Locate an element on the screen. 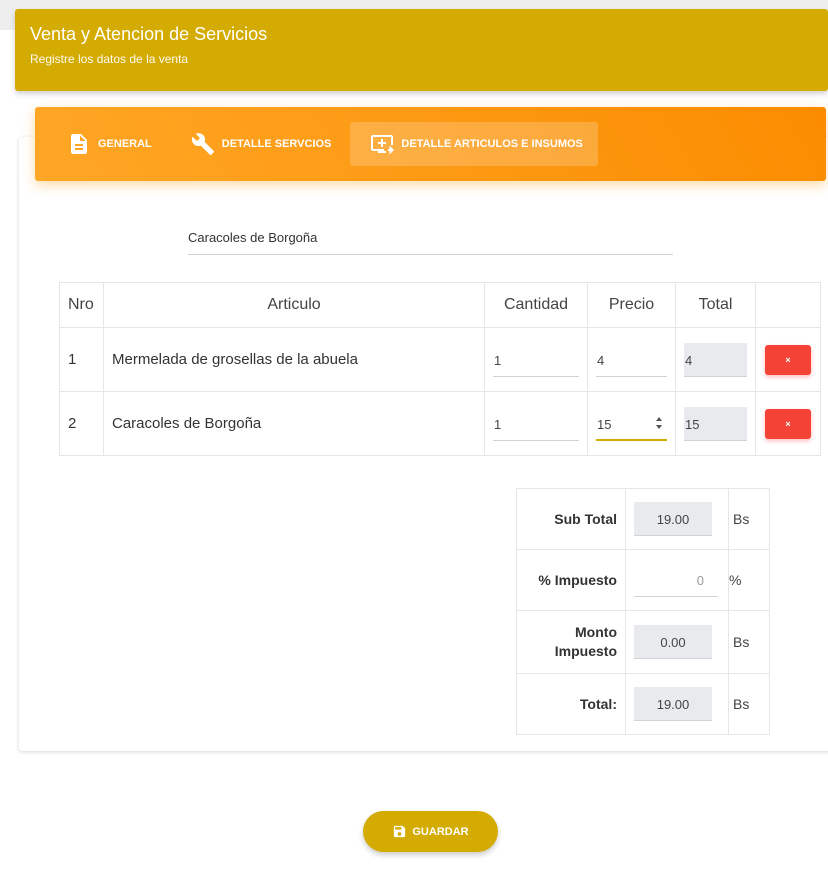  monto-field: 0.00 is located at coordinates (673, 642).